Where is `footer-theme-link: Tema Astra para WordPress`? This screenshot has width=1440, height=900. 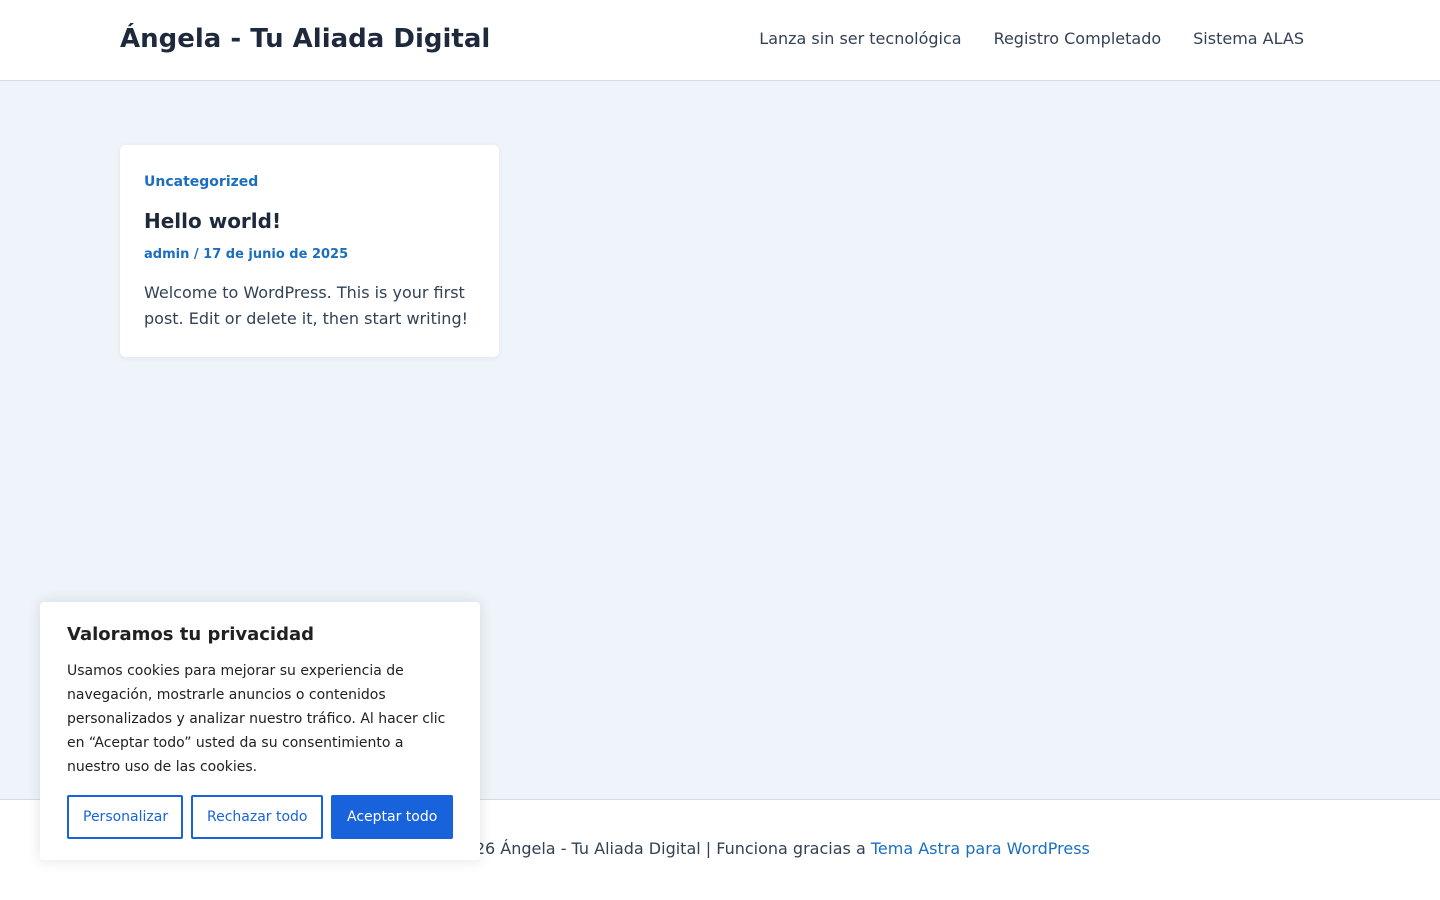 footer-theme-link: Tema Astra para WordPress is located at coordinates (980, 848).